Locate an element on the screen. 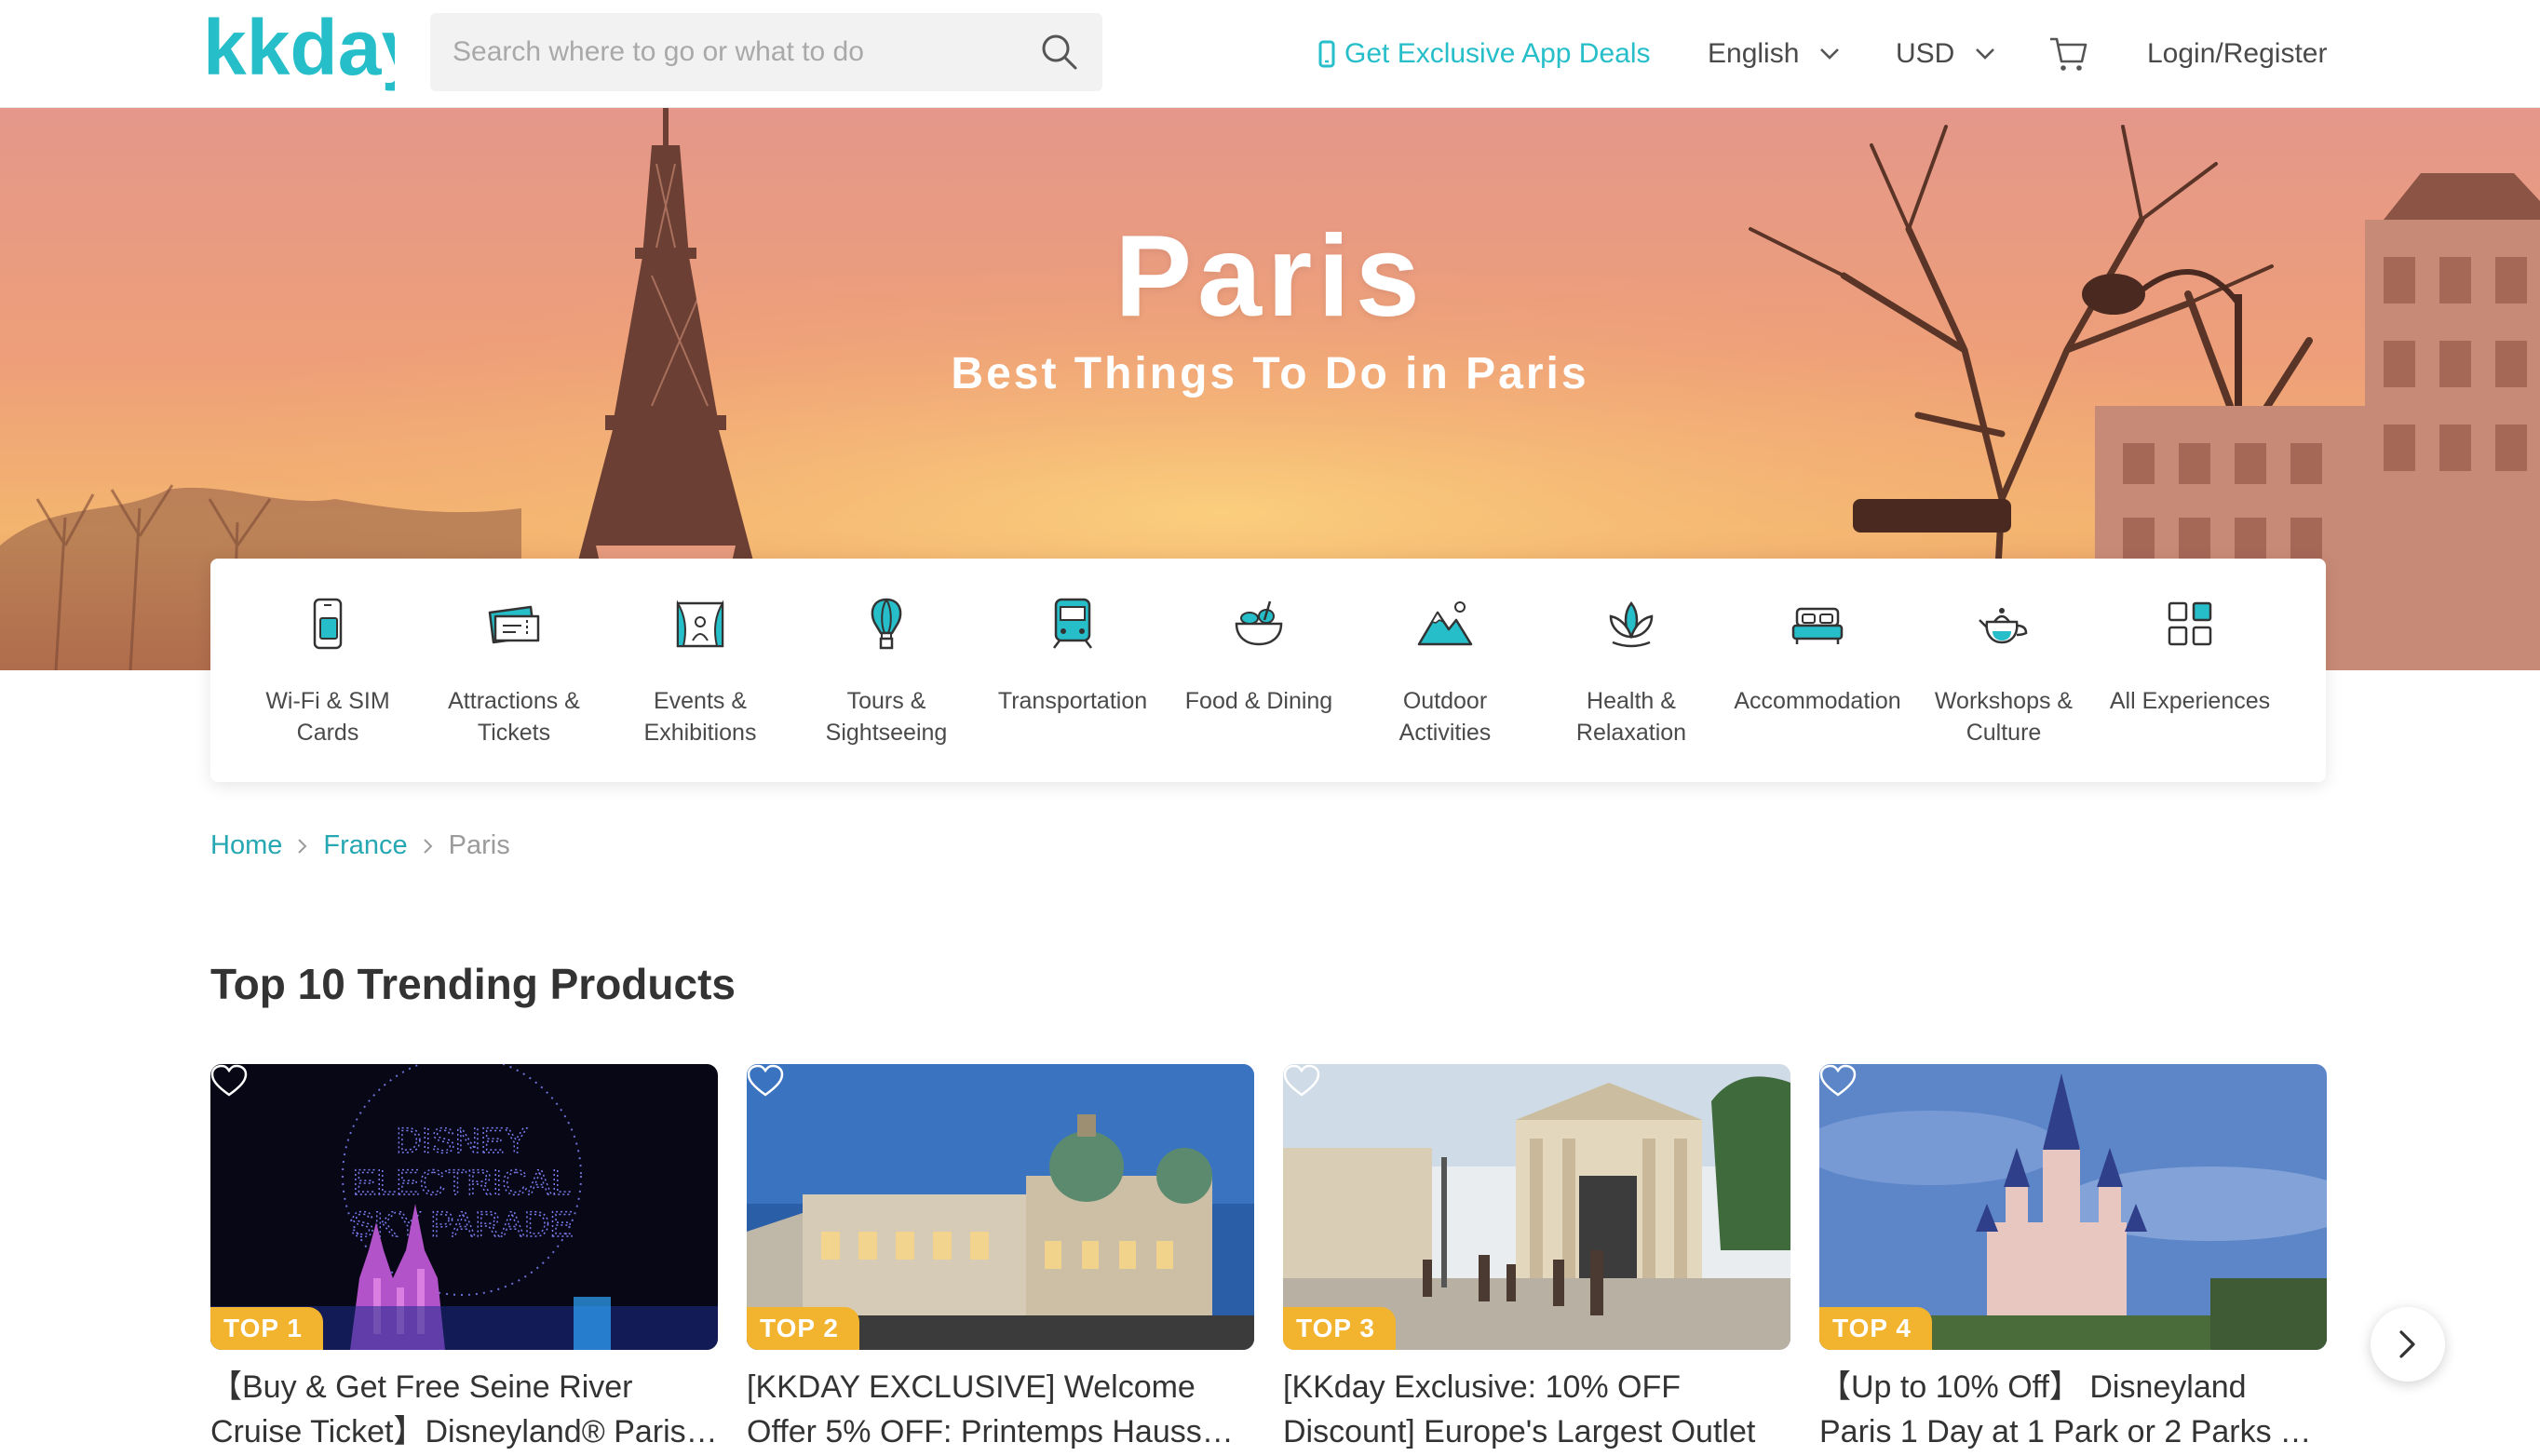 The image size is (2540, 1456). cart-icon is located at coordinates (2068, 54).